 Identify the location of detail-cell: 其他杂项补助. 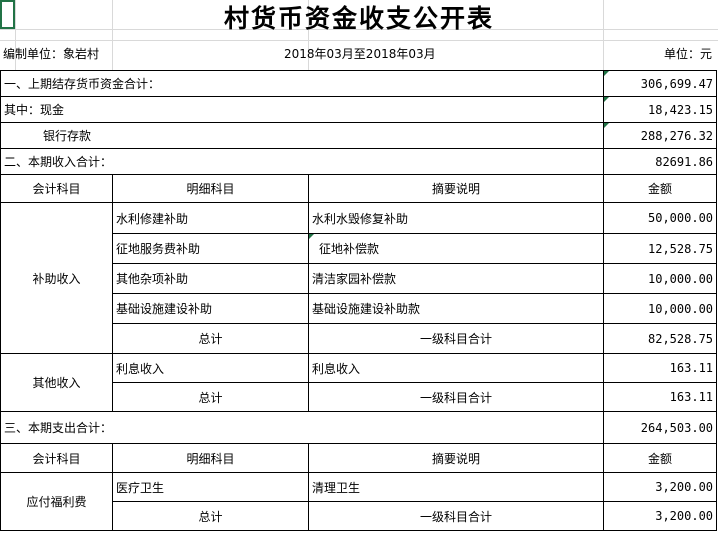
(210, 278).